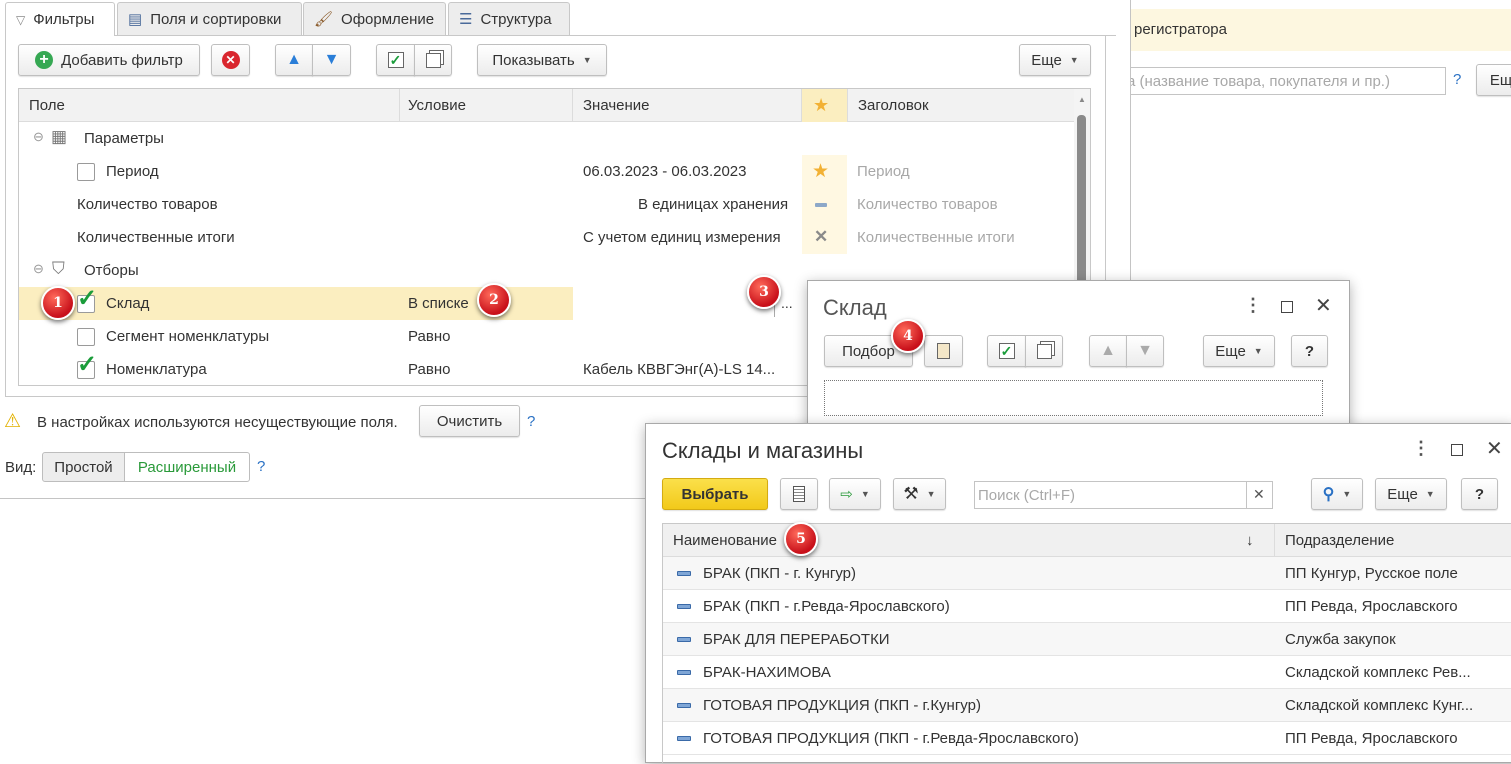  What do you see at coordinates (554, 171) in the screenshot?
I see `table-row: Период 06.03.2023 - 06.03.2023 ★ Период` at bounding box center [554, 171].